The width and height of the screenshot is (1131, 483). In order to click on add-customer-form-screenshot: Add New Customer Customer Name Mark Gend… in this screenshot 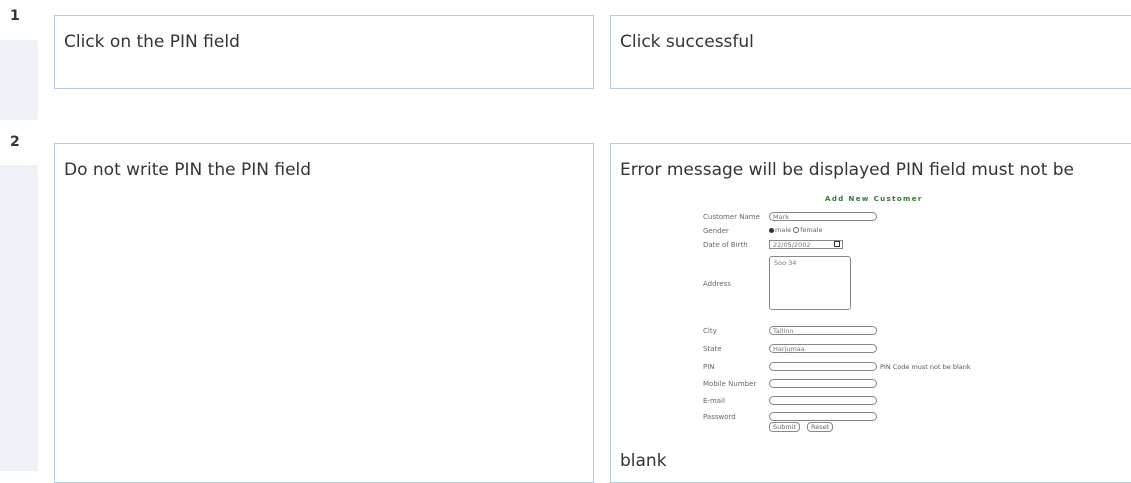, I will do `click(863, 318)`.